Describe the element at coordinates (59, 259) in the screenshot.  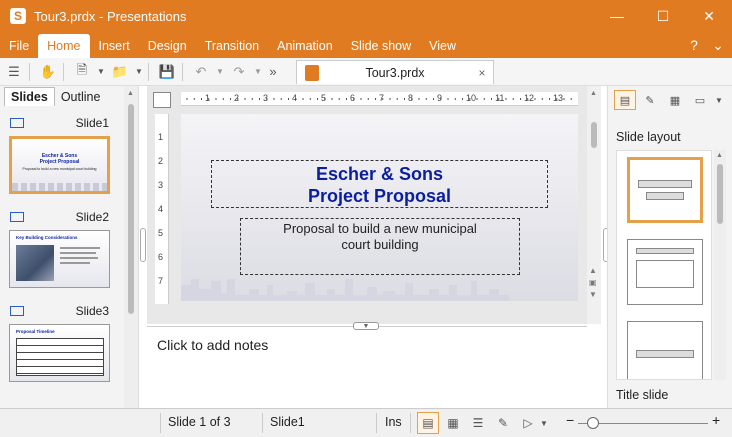
I see `slide-preview: Key Building Considerations` at that location.